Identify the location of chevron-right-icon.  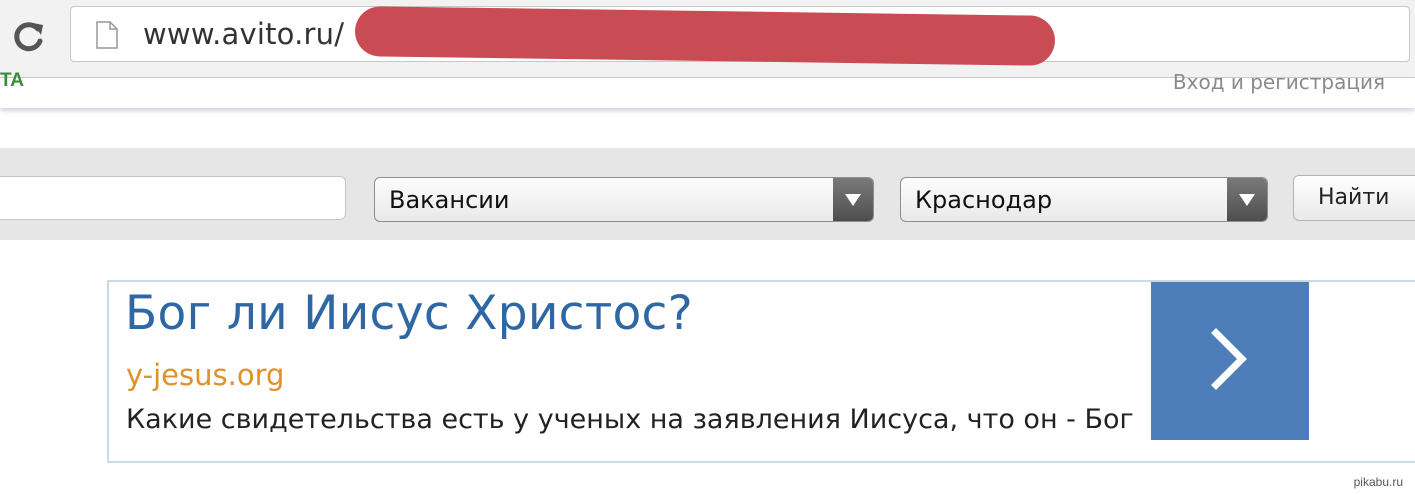
(1230, 361).